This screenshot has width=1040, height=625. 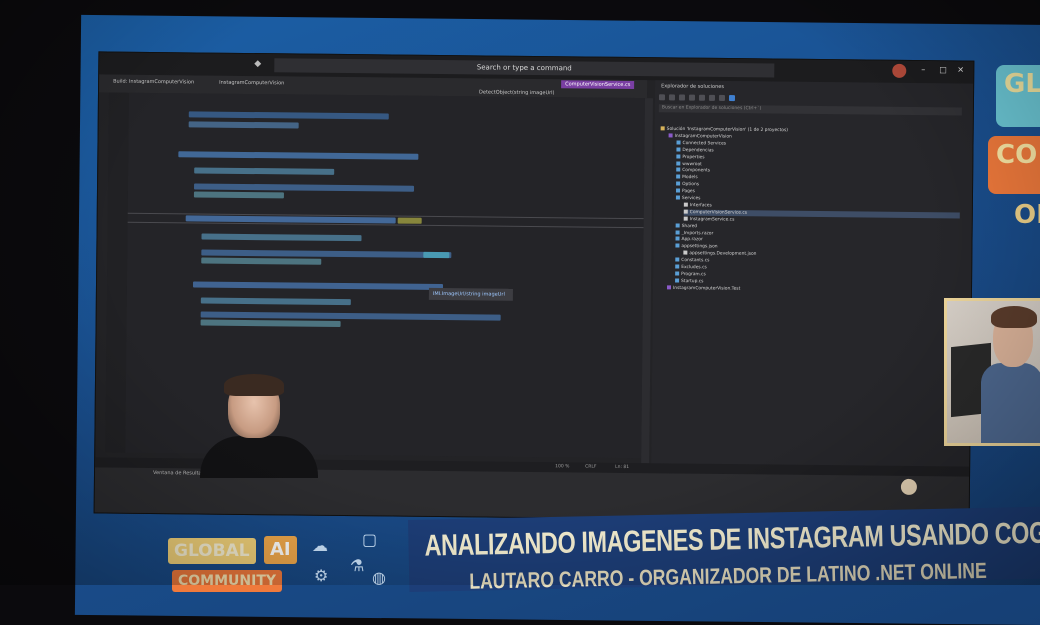 I want to click on solution-tree-item: InstagramService.cs, so click(x=709, y=219).